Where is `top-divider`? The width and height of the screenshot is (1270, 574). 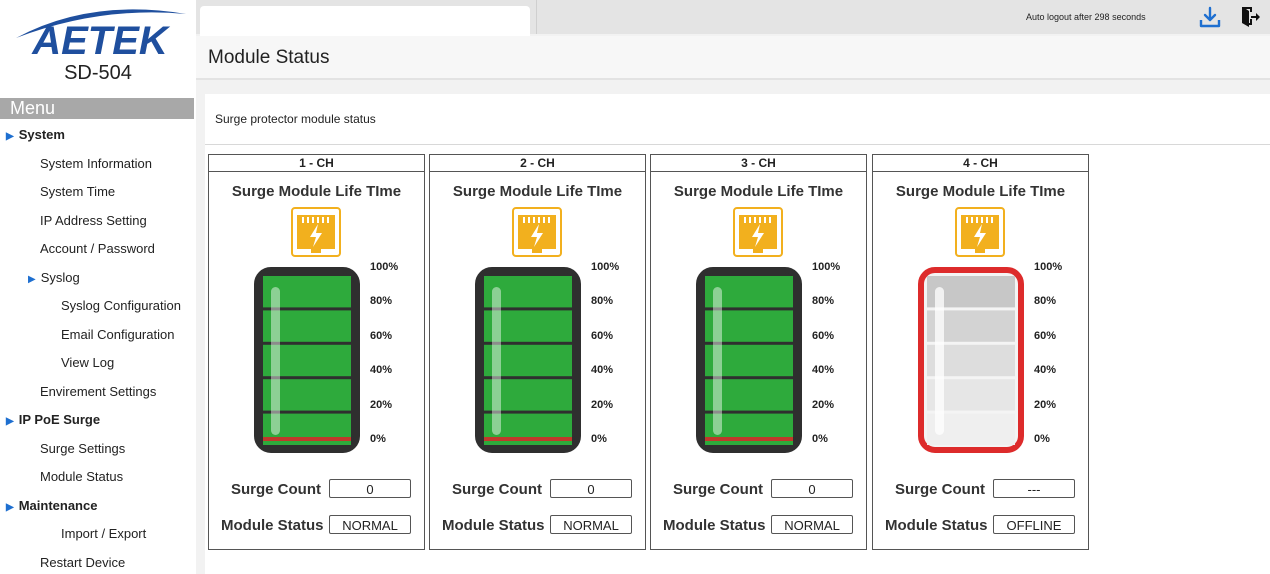 top-divider is located at coordinates (536, 17).